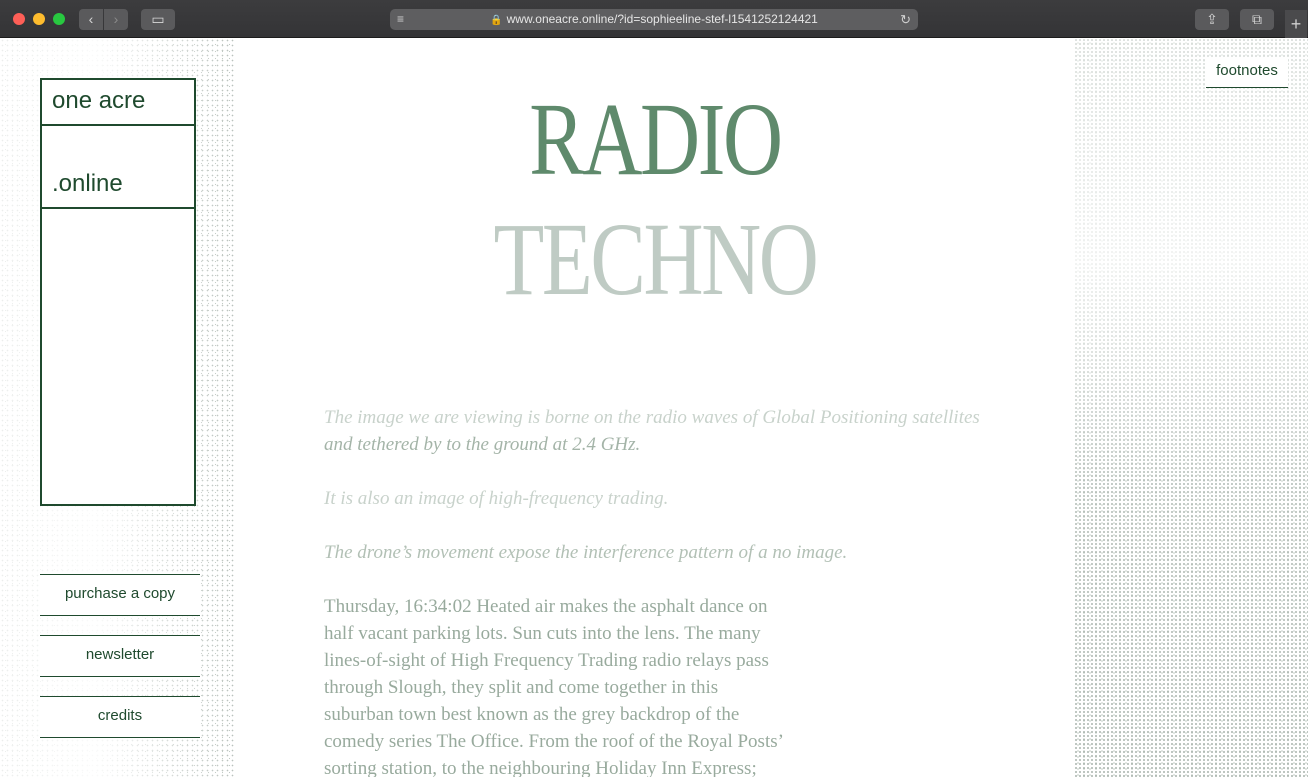 The image size is (1308, 777). What do you see at coordinates (39, 19) in the screenshot?
I see `minimize-window-button` at bounding box center [39, 19].